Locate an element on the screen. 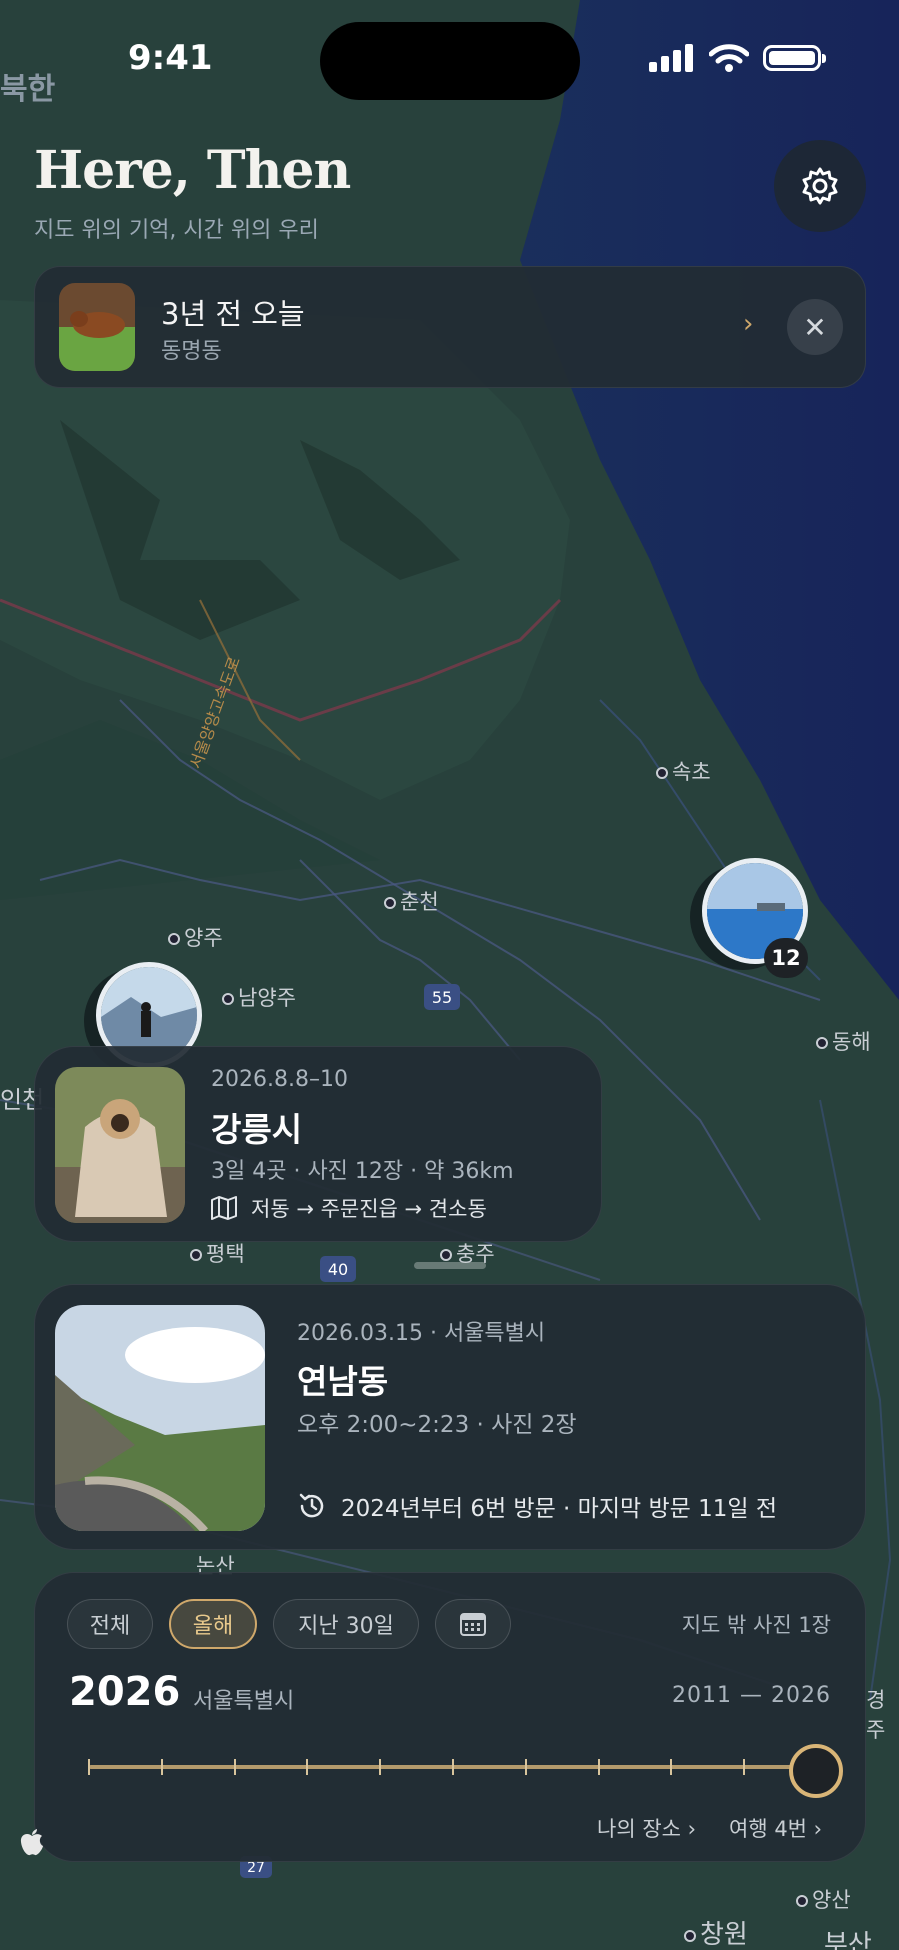  place-name: 연남동 is located at coordinates (343, 1381).